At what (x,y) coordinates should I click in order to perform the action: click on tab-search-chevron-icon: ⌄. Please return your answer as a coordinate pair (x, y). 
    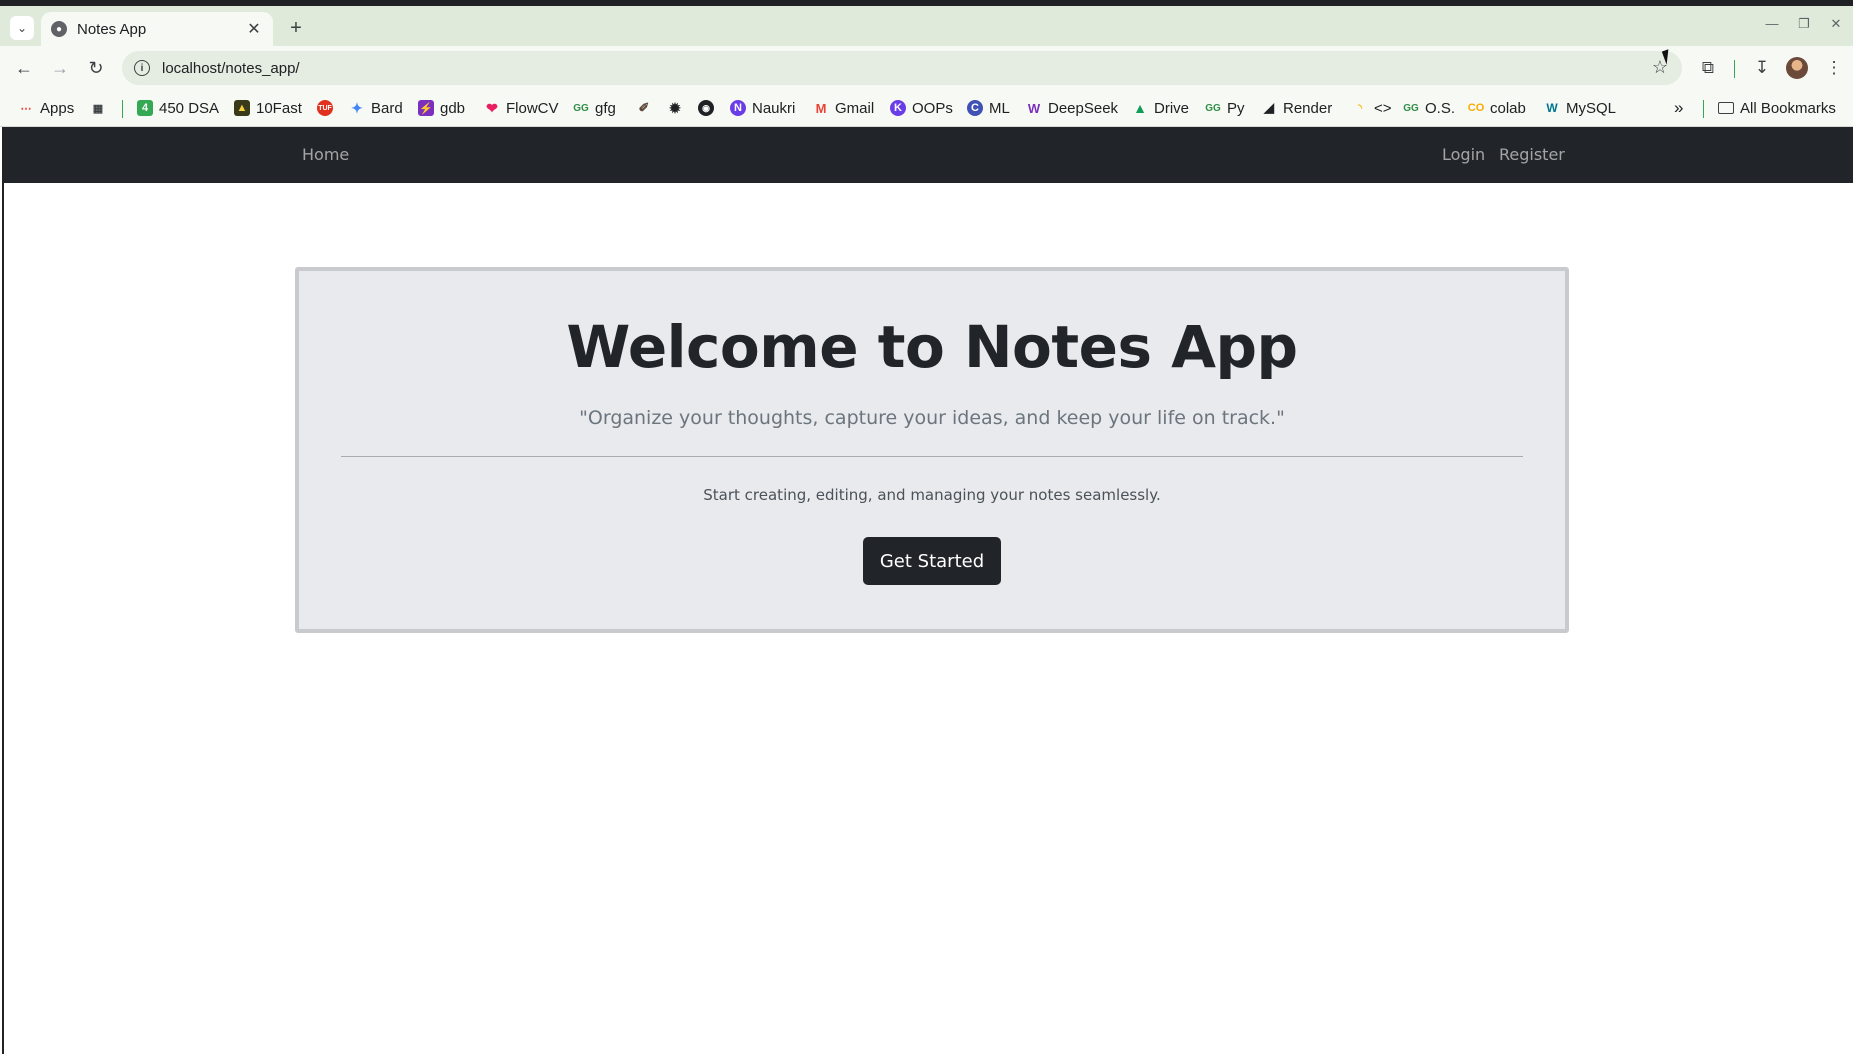
    Looking at the image, I should click on (22, 28).